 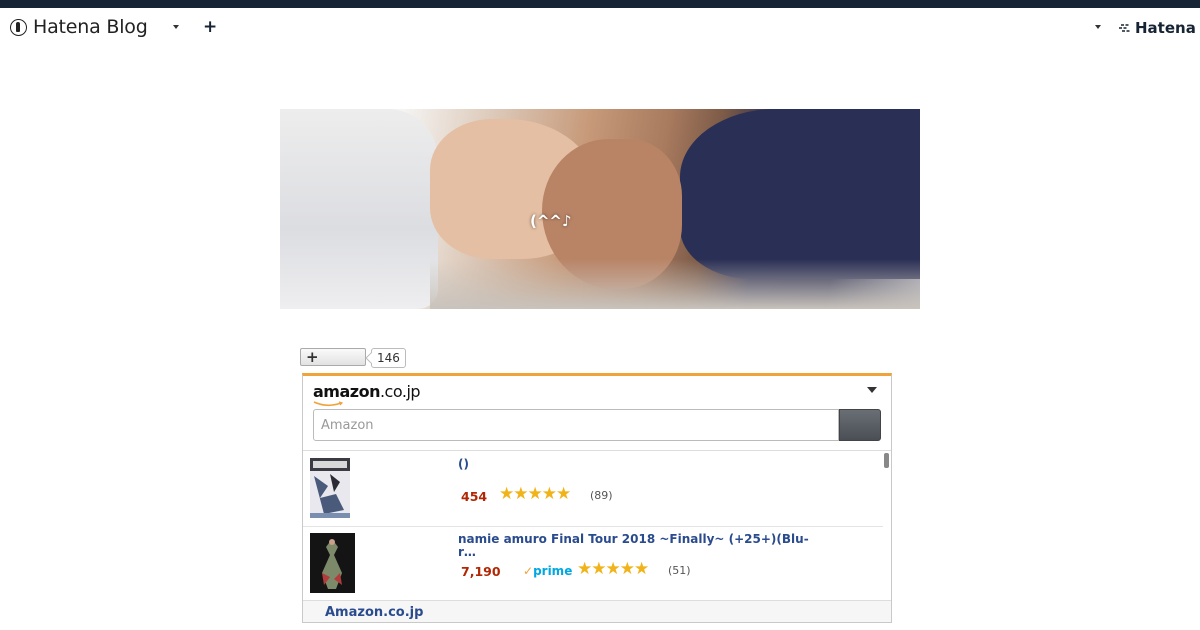 I want to click on hatena-label: Hatena, so click(x=1165, y=28).